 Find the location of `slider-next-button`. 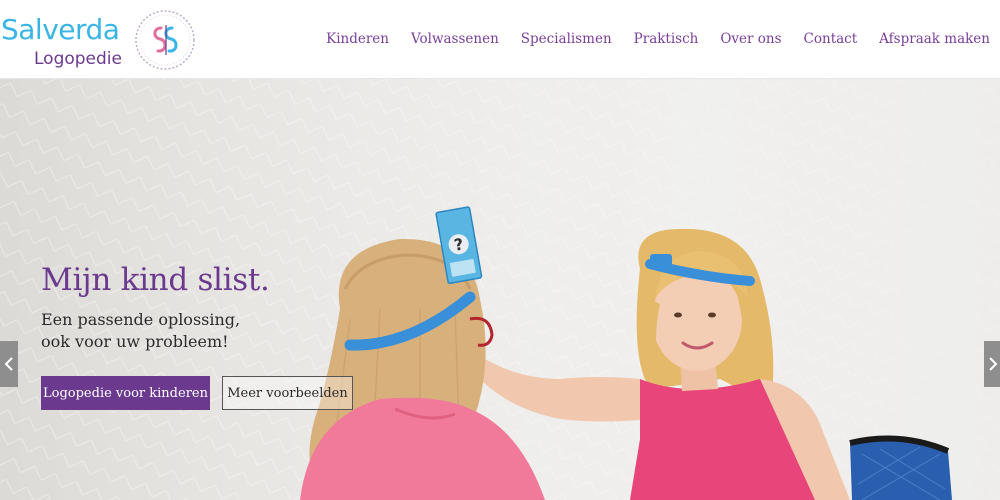

slider-next-button is located at coordinates (992, 364).